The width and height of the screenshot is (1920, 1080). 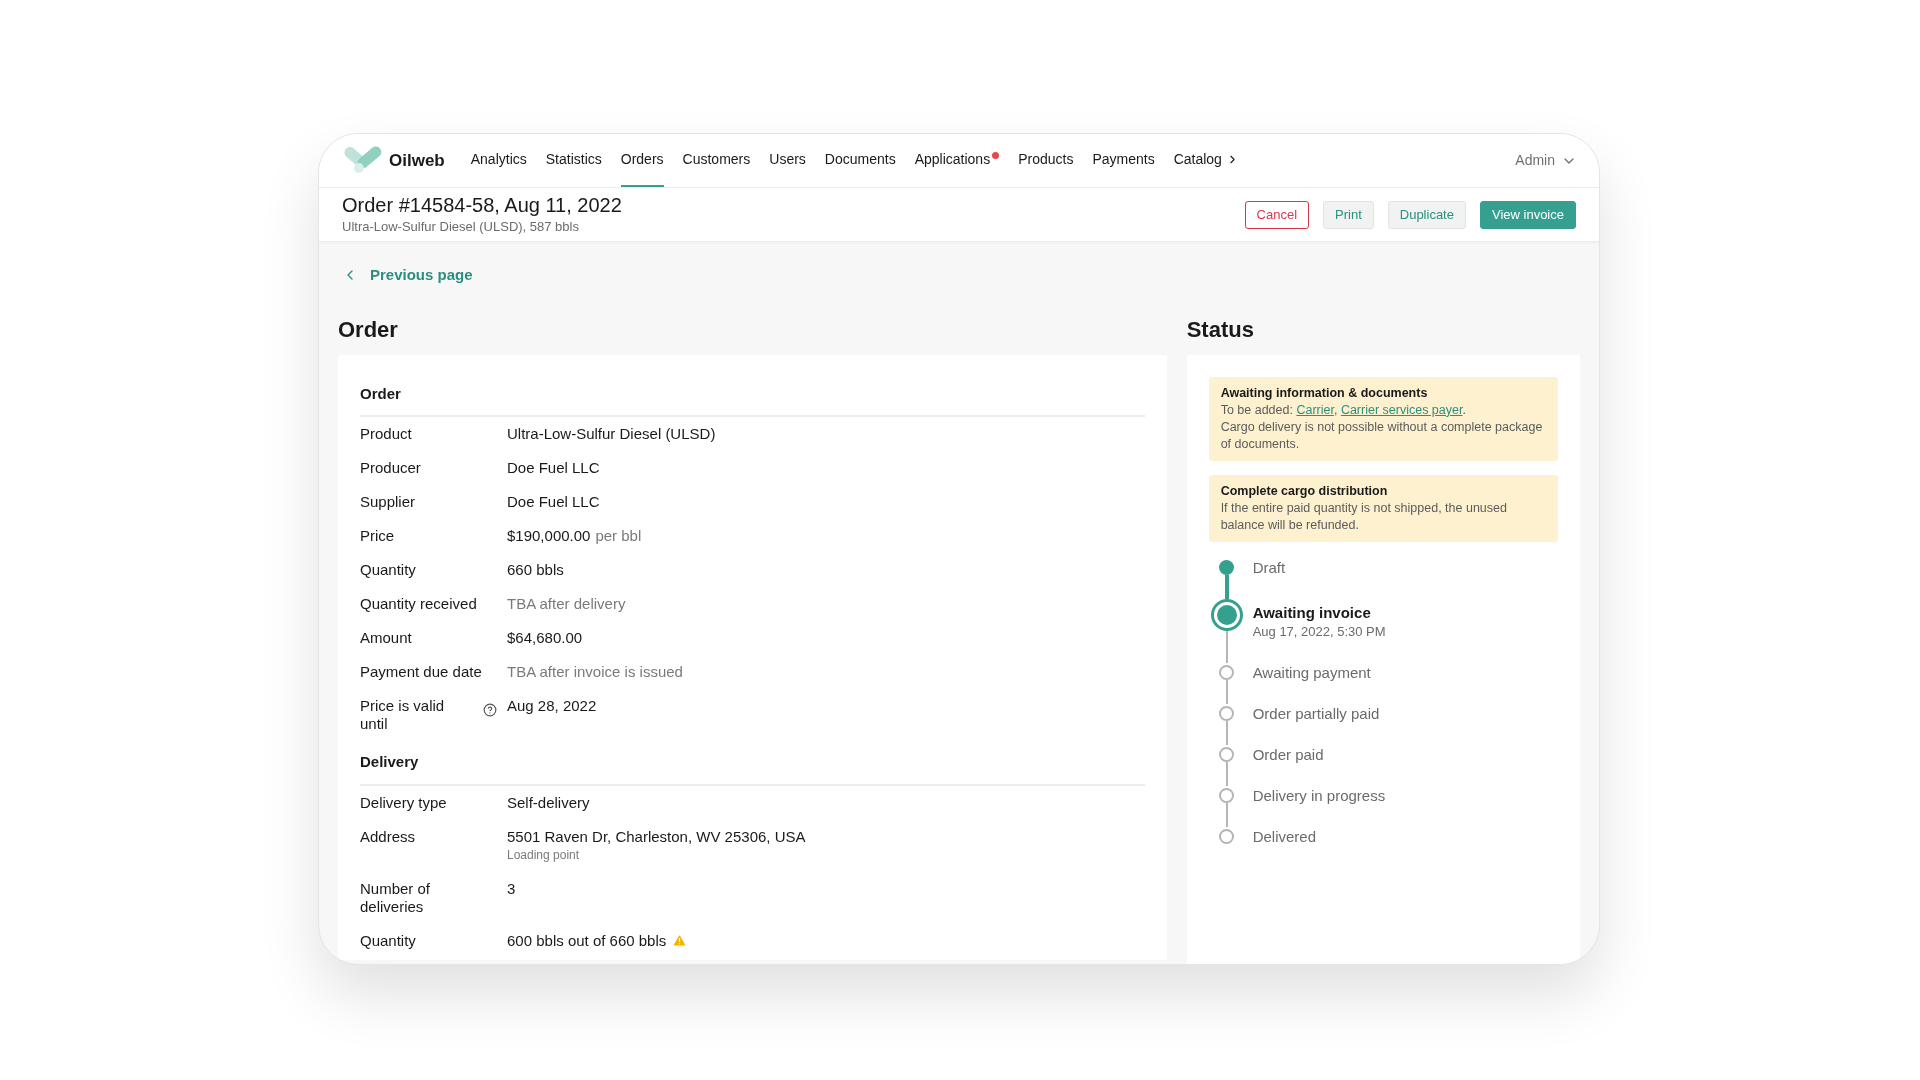 I want to click on field-value: 600 bbls out of 660 bbls, so click(x=587, y=940).